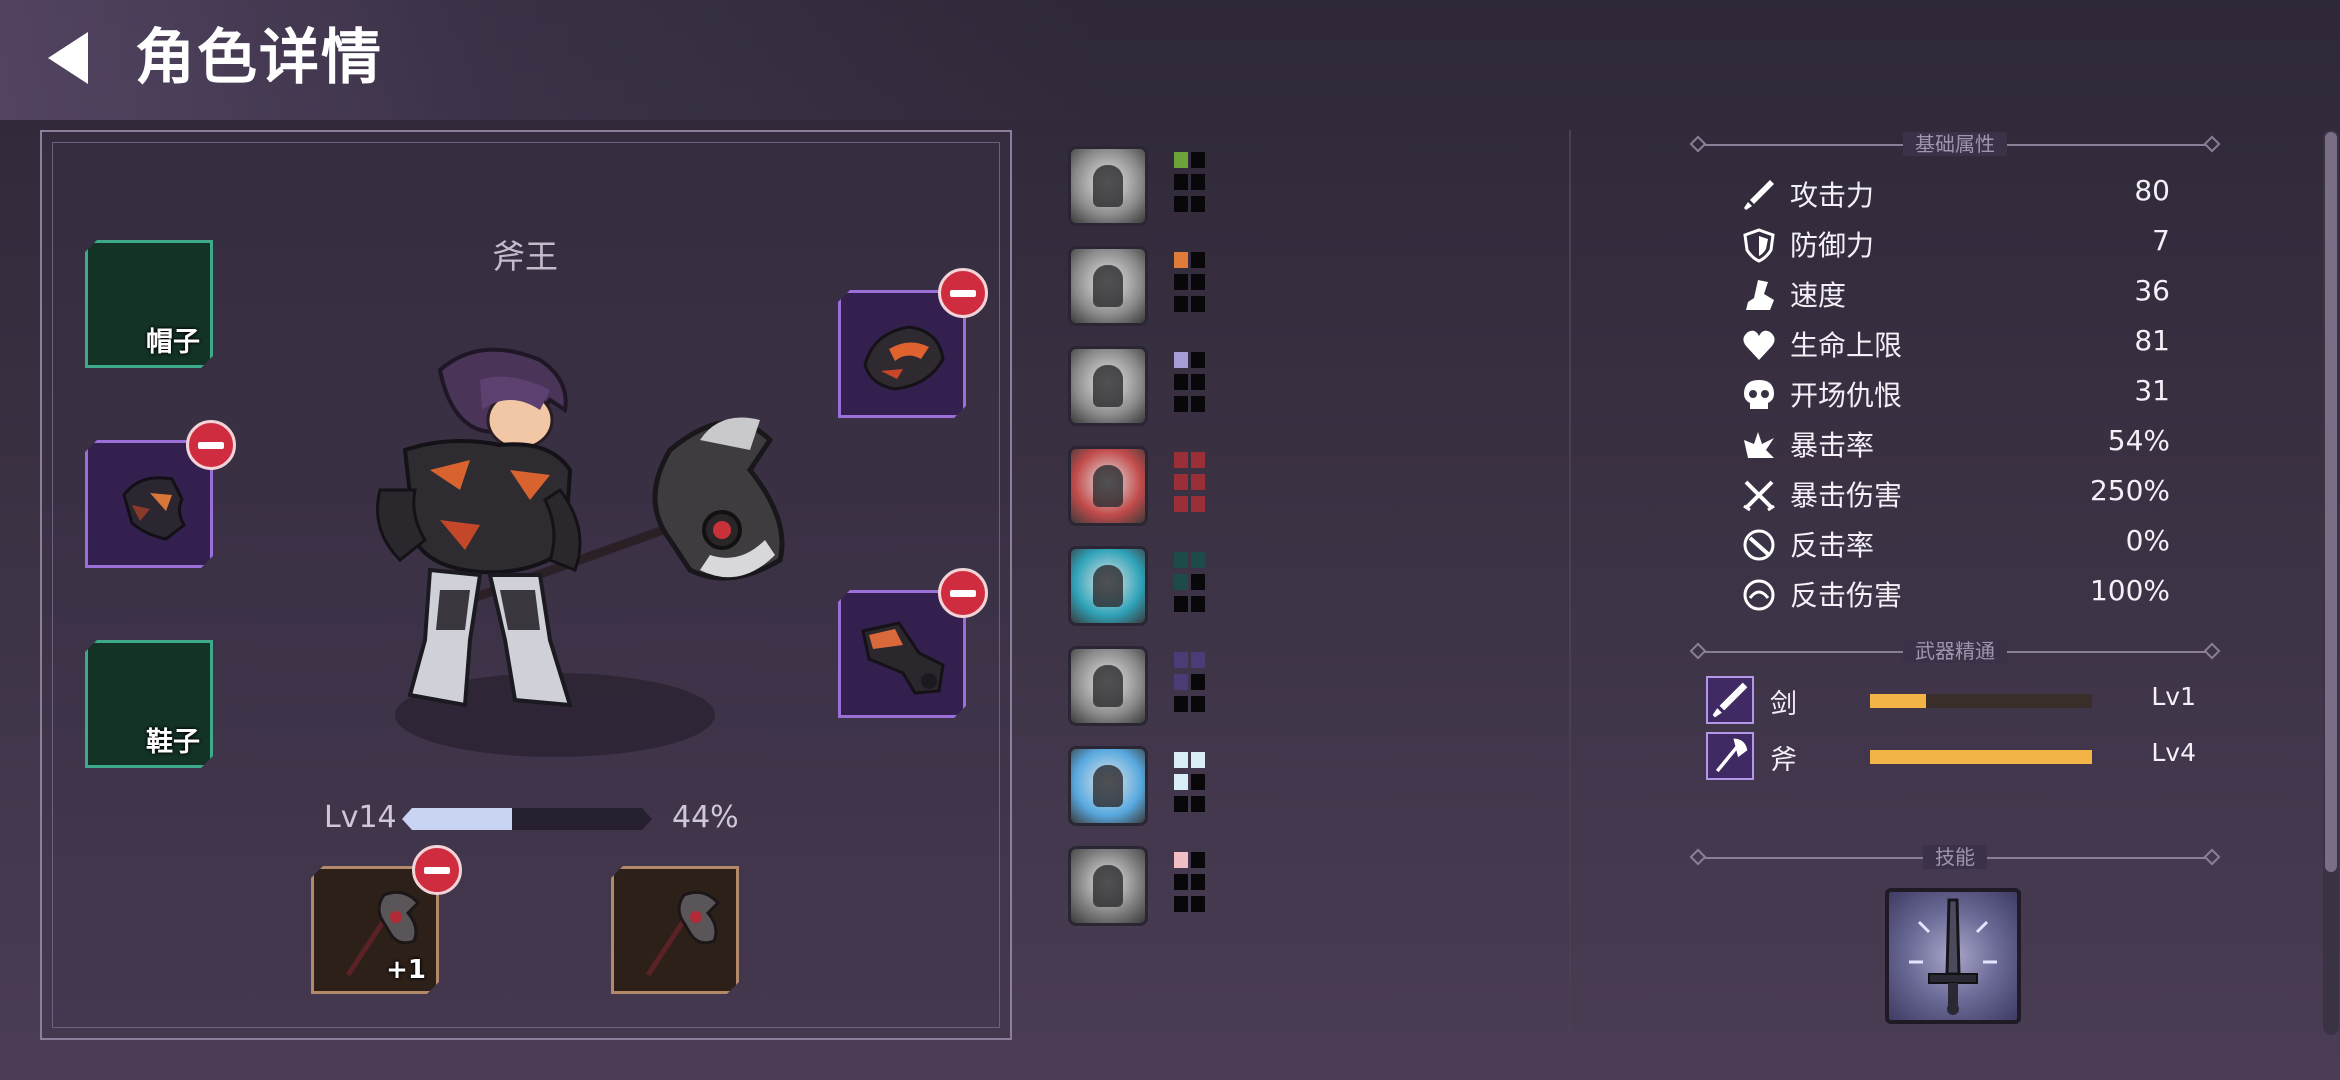 This screenshot has width=2340, height=1080. Describe the element at coordinates (905, 658) in the screenshot. I see `gauntlet-icon` at that location.